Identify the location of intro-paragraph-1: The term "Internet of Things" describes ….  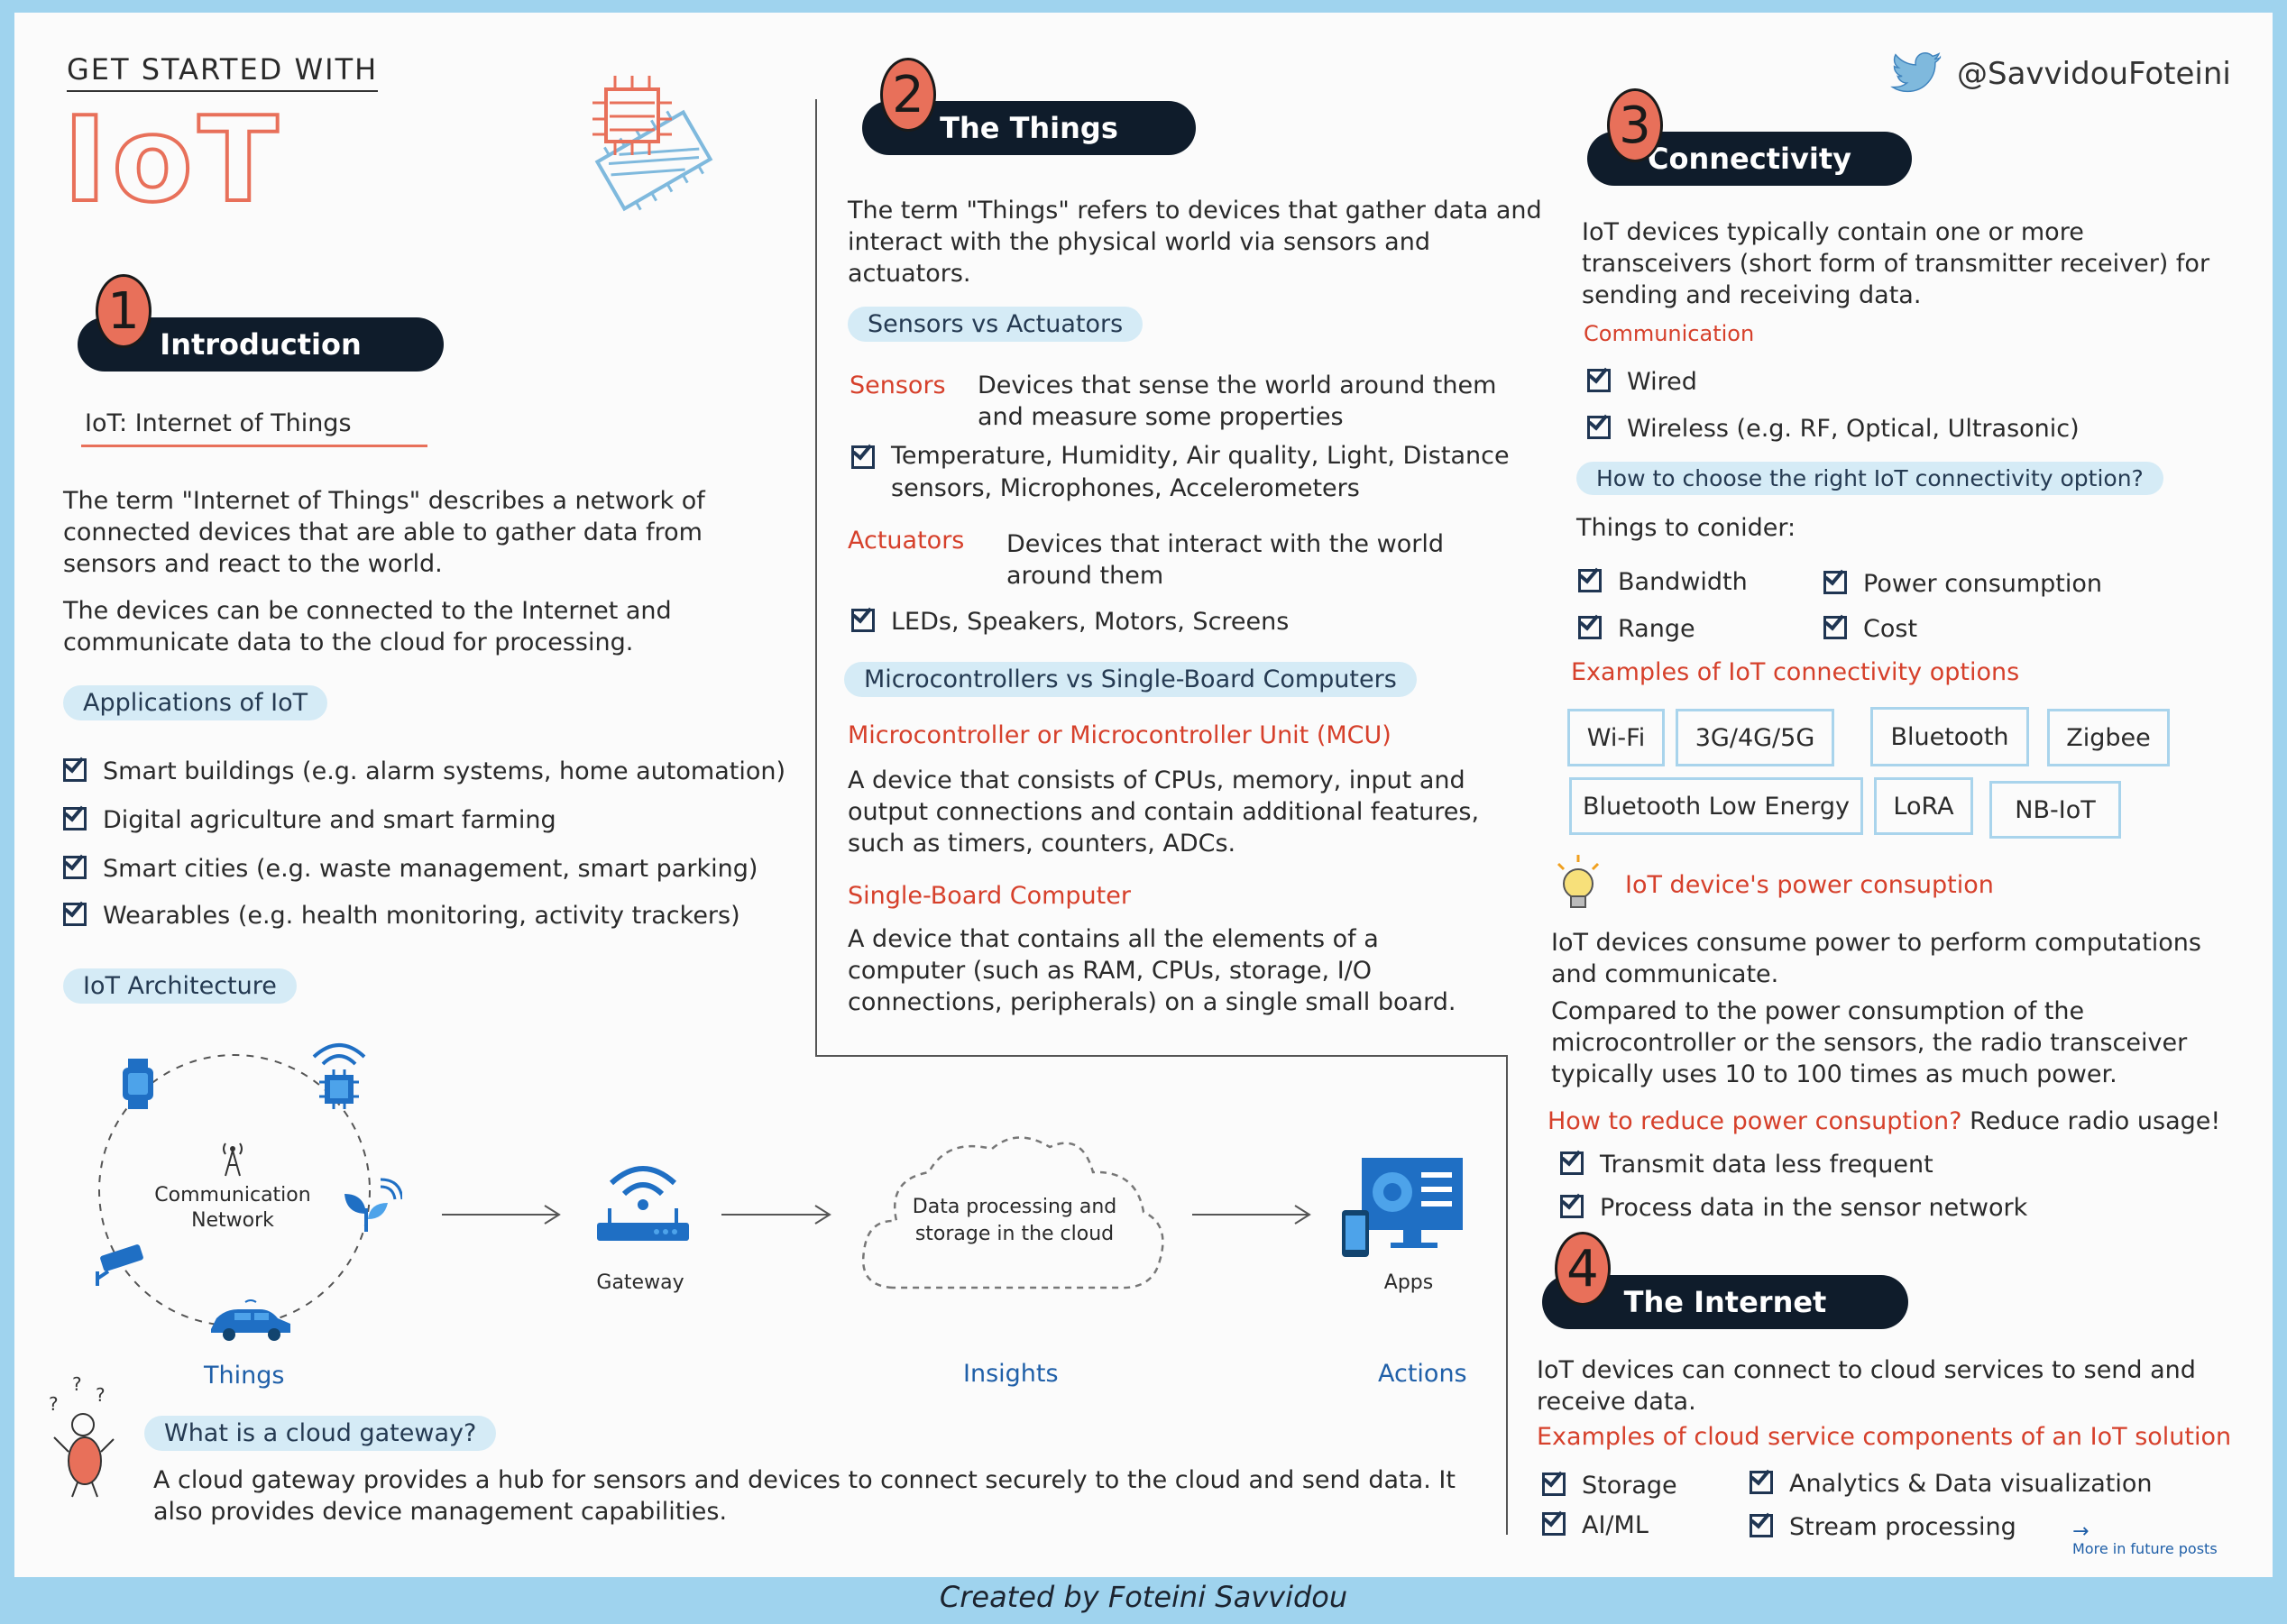
(384, 532).